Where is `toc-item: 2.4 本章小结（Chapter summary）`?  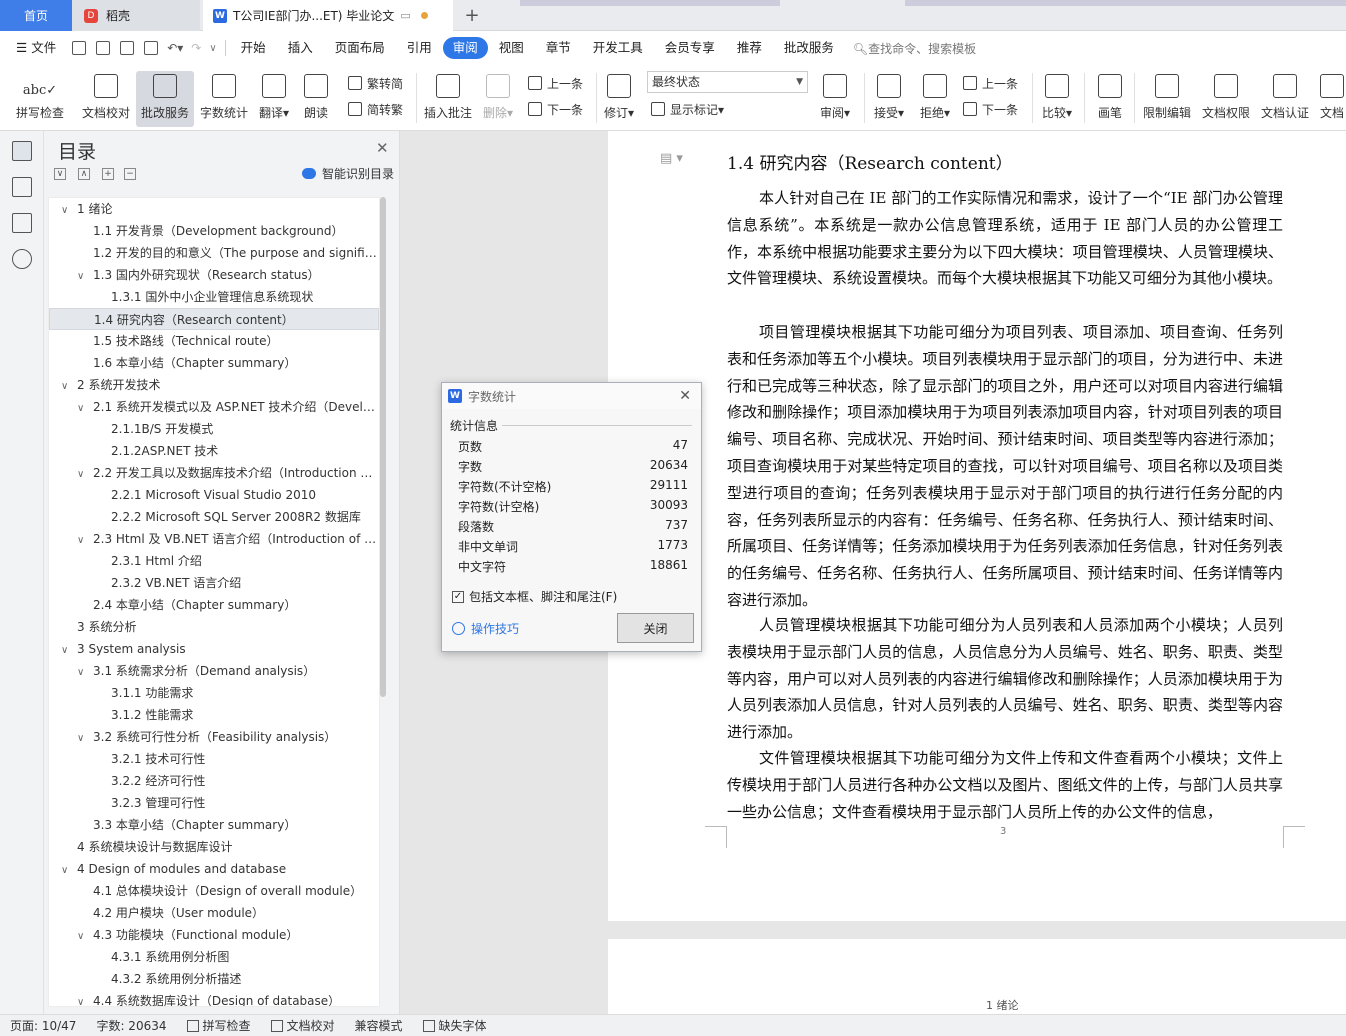
toc-item: 2.4 本章小结（Chapter summary） is located at coordinates (214, 605).